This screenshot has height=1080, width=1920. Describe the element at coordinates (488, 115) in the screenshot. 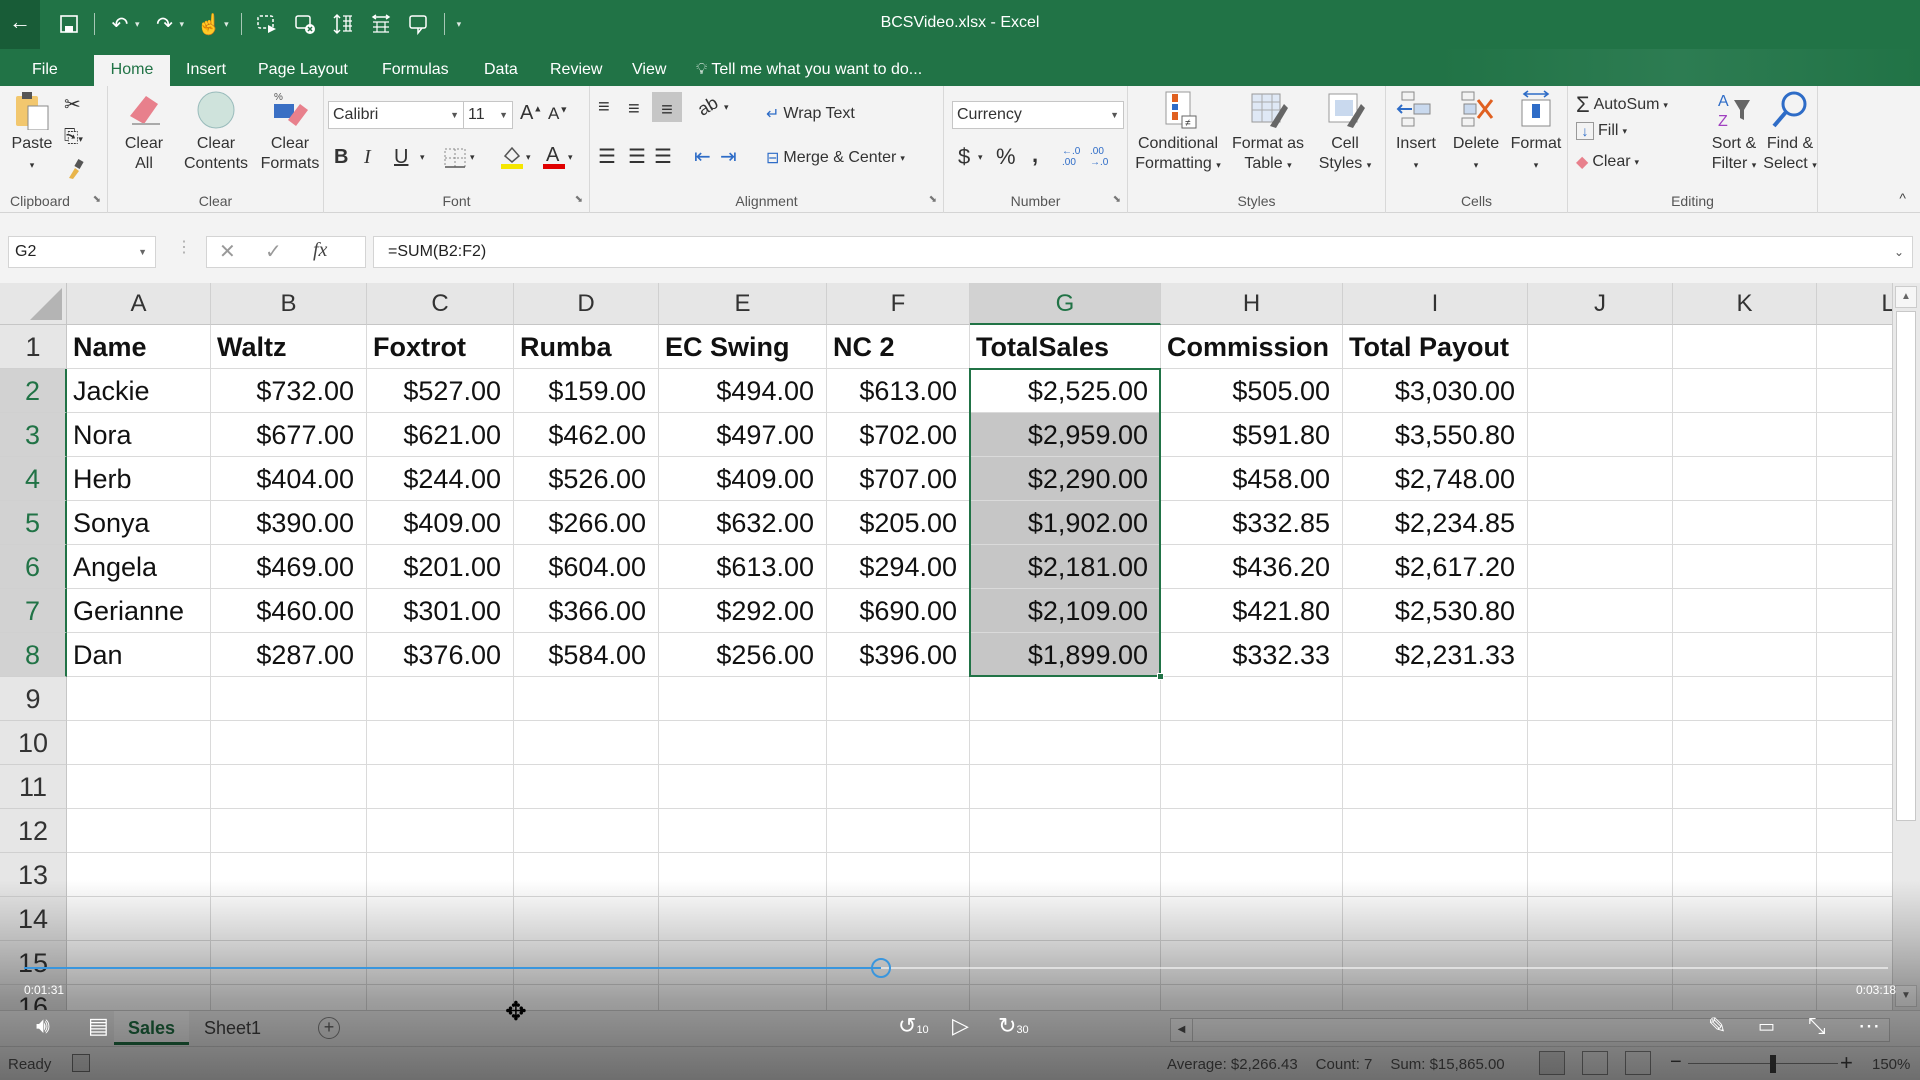

I see `font-size-select: 11 ▼` at that location.